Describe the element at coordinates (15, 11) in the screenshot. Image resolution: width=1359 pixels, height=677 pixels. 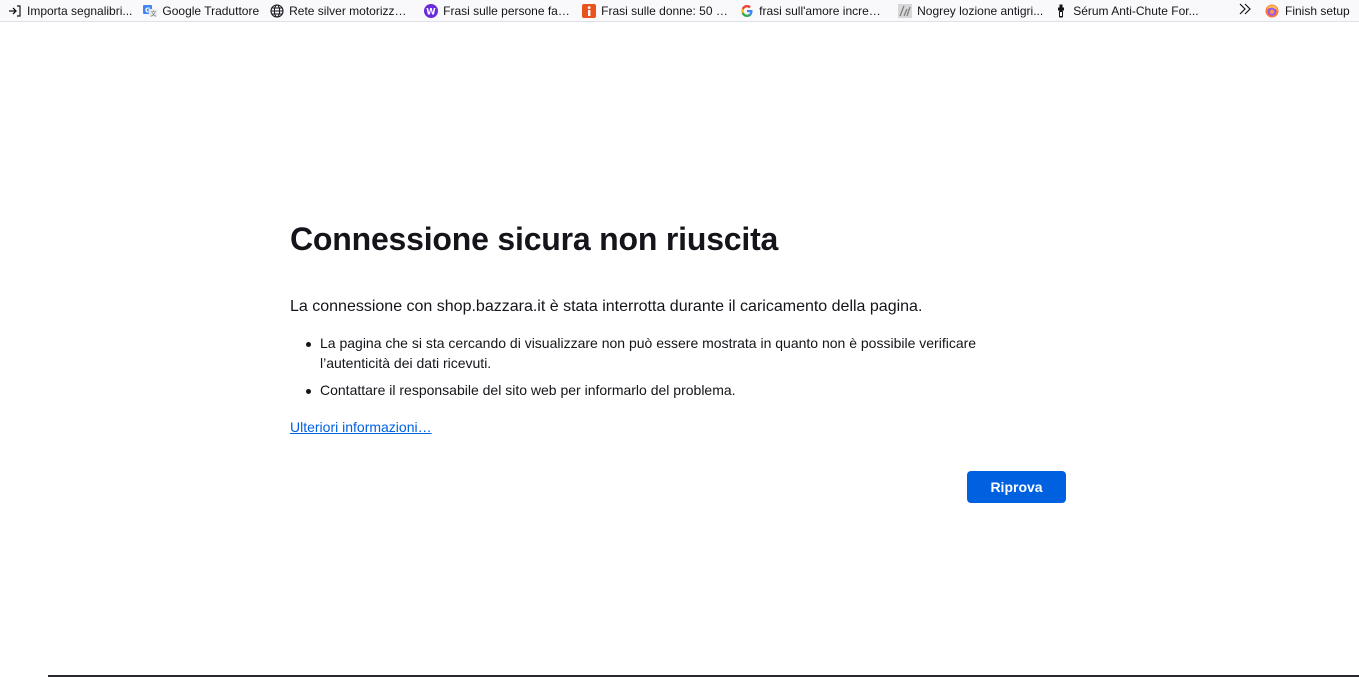
I see `import-icon` at that location.